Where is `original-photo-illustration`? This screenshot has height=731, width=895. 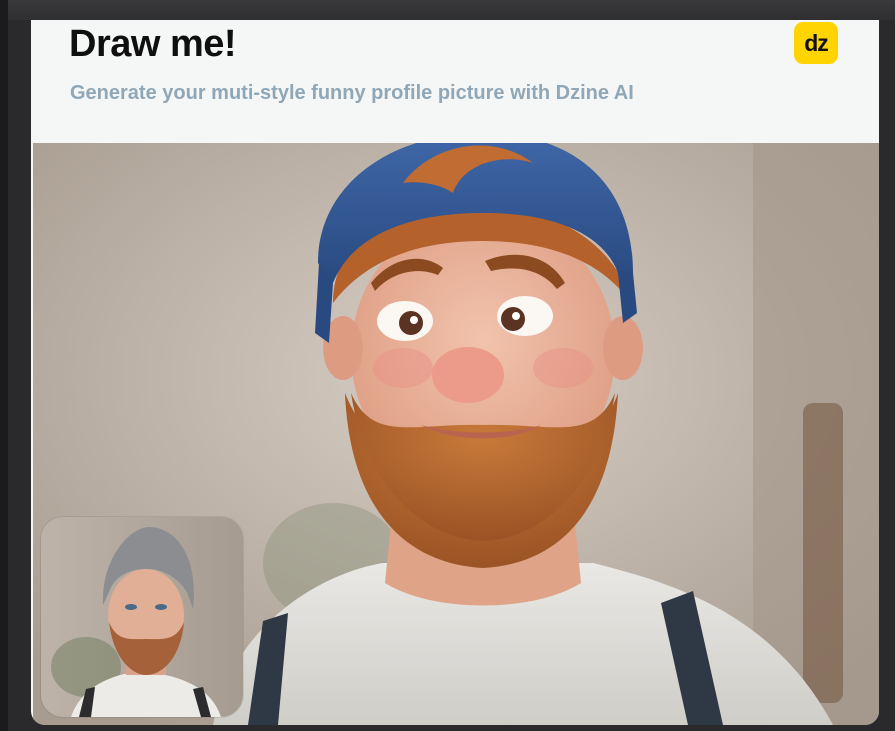 original-photo-illustration is located at coordinates (142, 617).